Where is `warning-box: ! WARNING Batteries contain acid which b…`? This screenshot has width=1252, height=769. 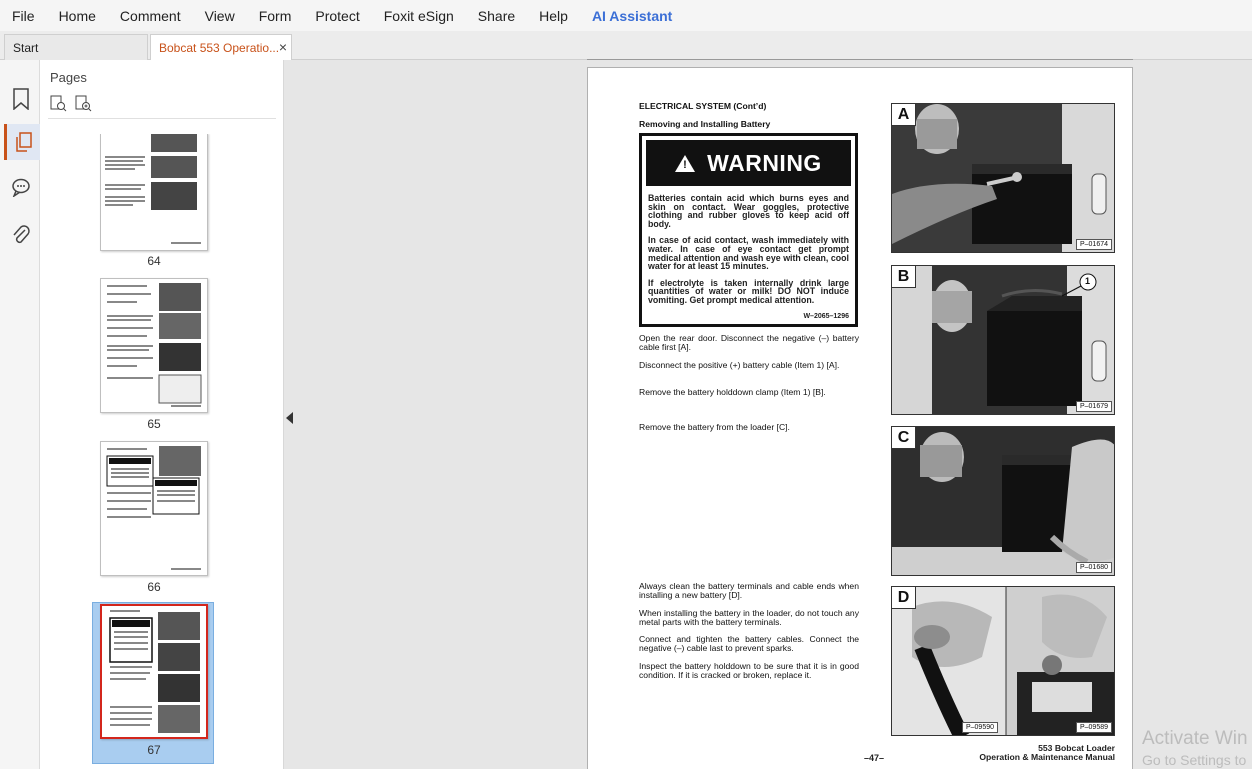 warning-box: ! WARNING Batteries contain acid which b… is located at coordinates (748, 230).